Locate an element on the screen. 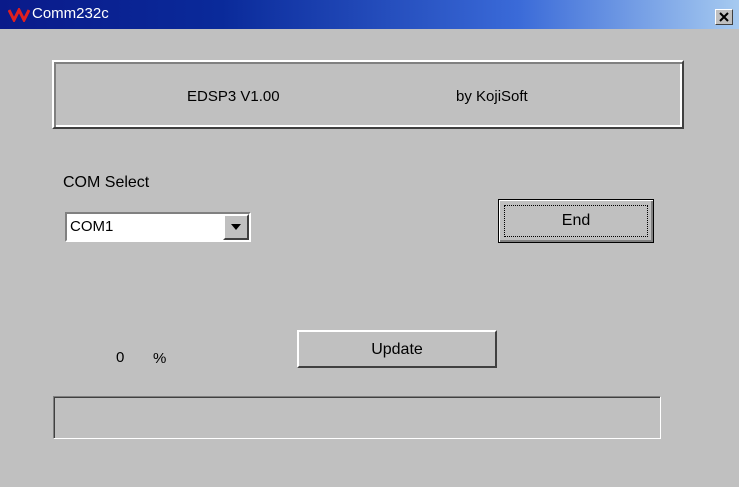  info-banner: EDSP3 V1.00 by KojiSoft is located at coordinates (368, 94).